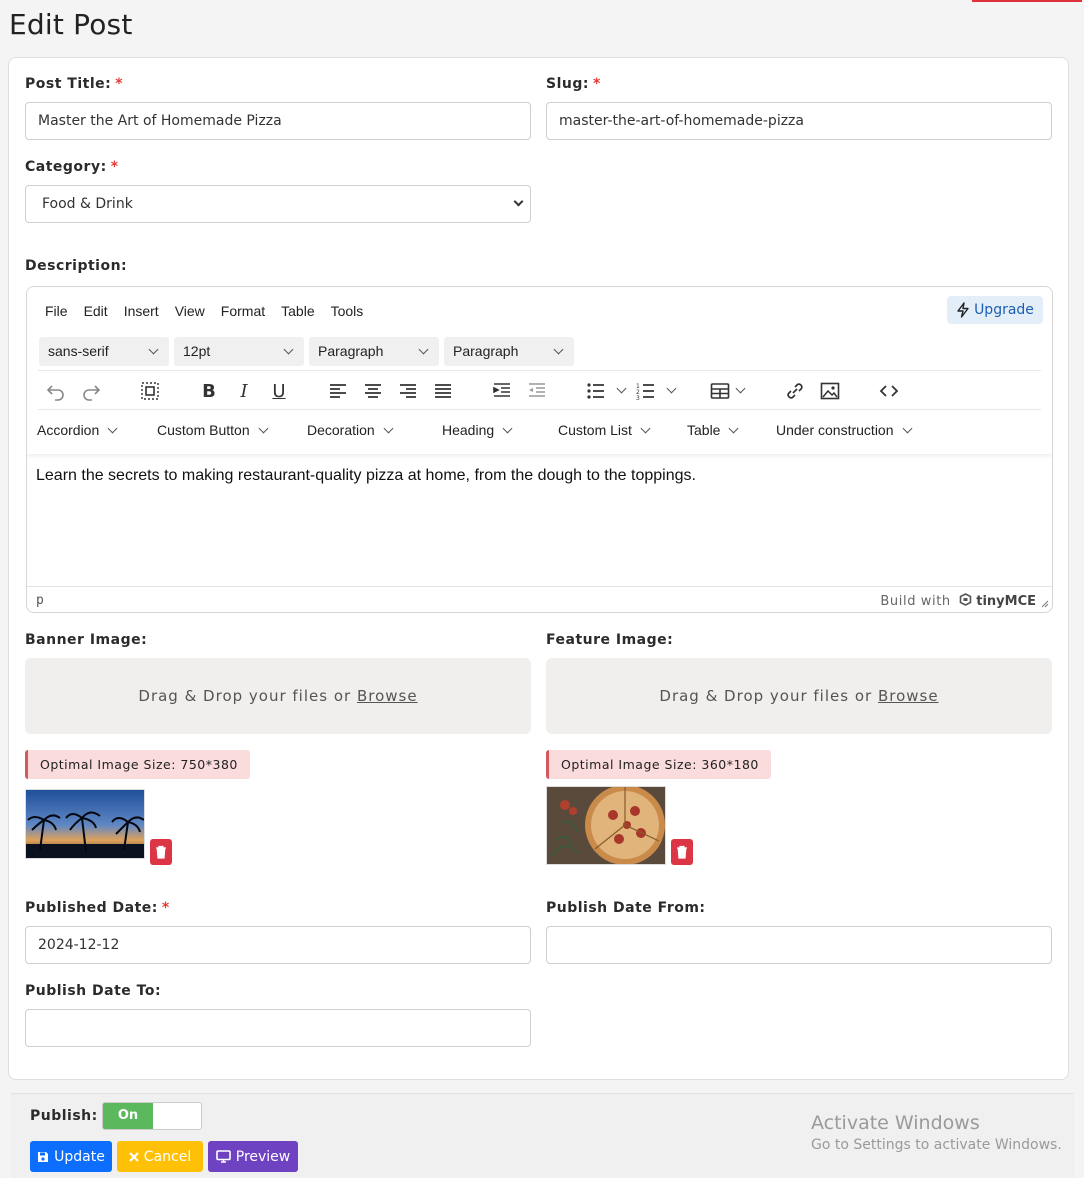 The height and width of the screenshot is (1178, 1084). What do you see at coordinates (239, 351) in the screenshot?
I see `font-size-dropdown: 12pt` at bounding box center [239, 351].